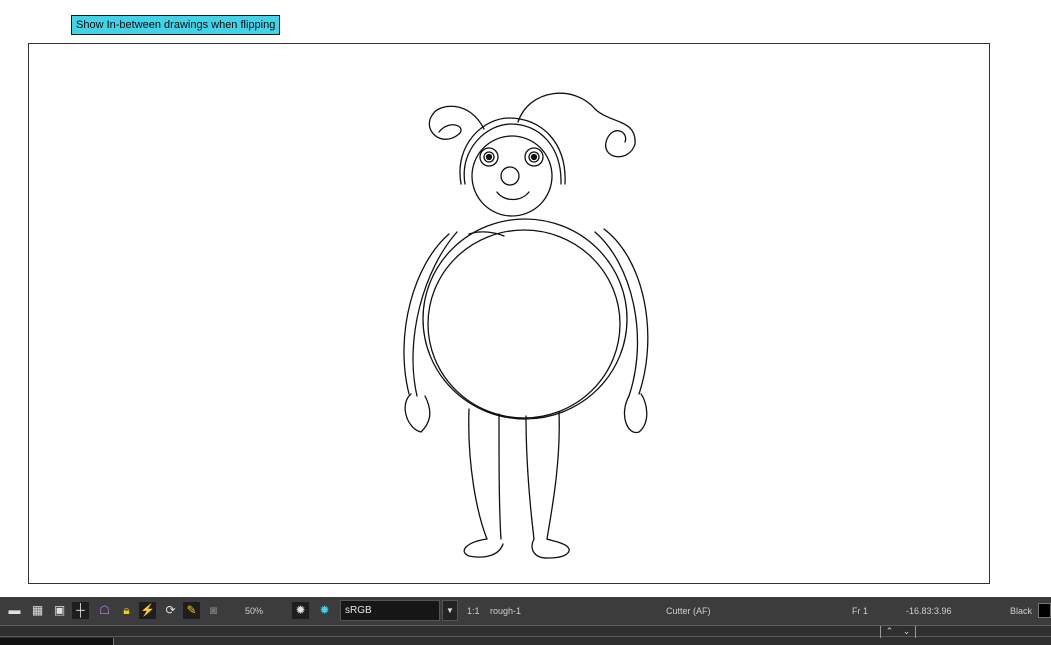 The image size is (1051, 645). Describe the element at coordinates (176, 25) in the screenshot. I see `inbetween-flip-tooltip: Show In-between drawings when flipping` at that location.